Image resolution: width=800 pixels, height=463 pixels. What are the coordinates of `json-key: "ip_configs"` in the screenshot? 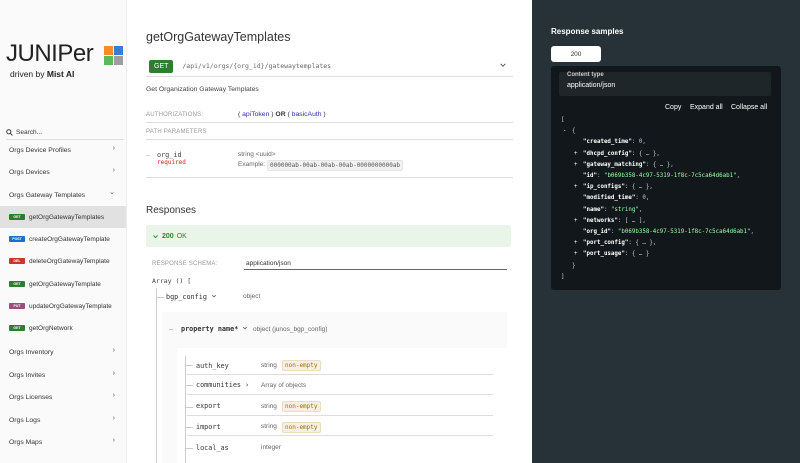 It's located at (604, 187).